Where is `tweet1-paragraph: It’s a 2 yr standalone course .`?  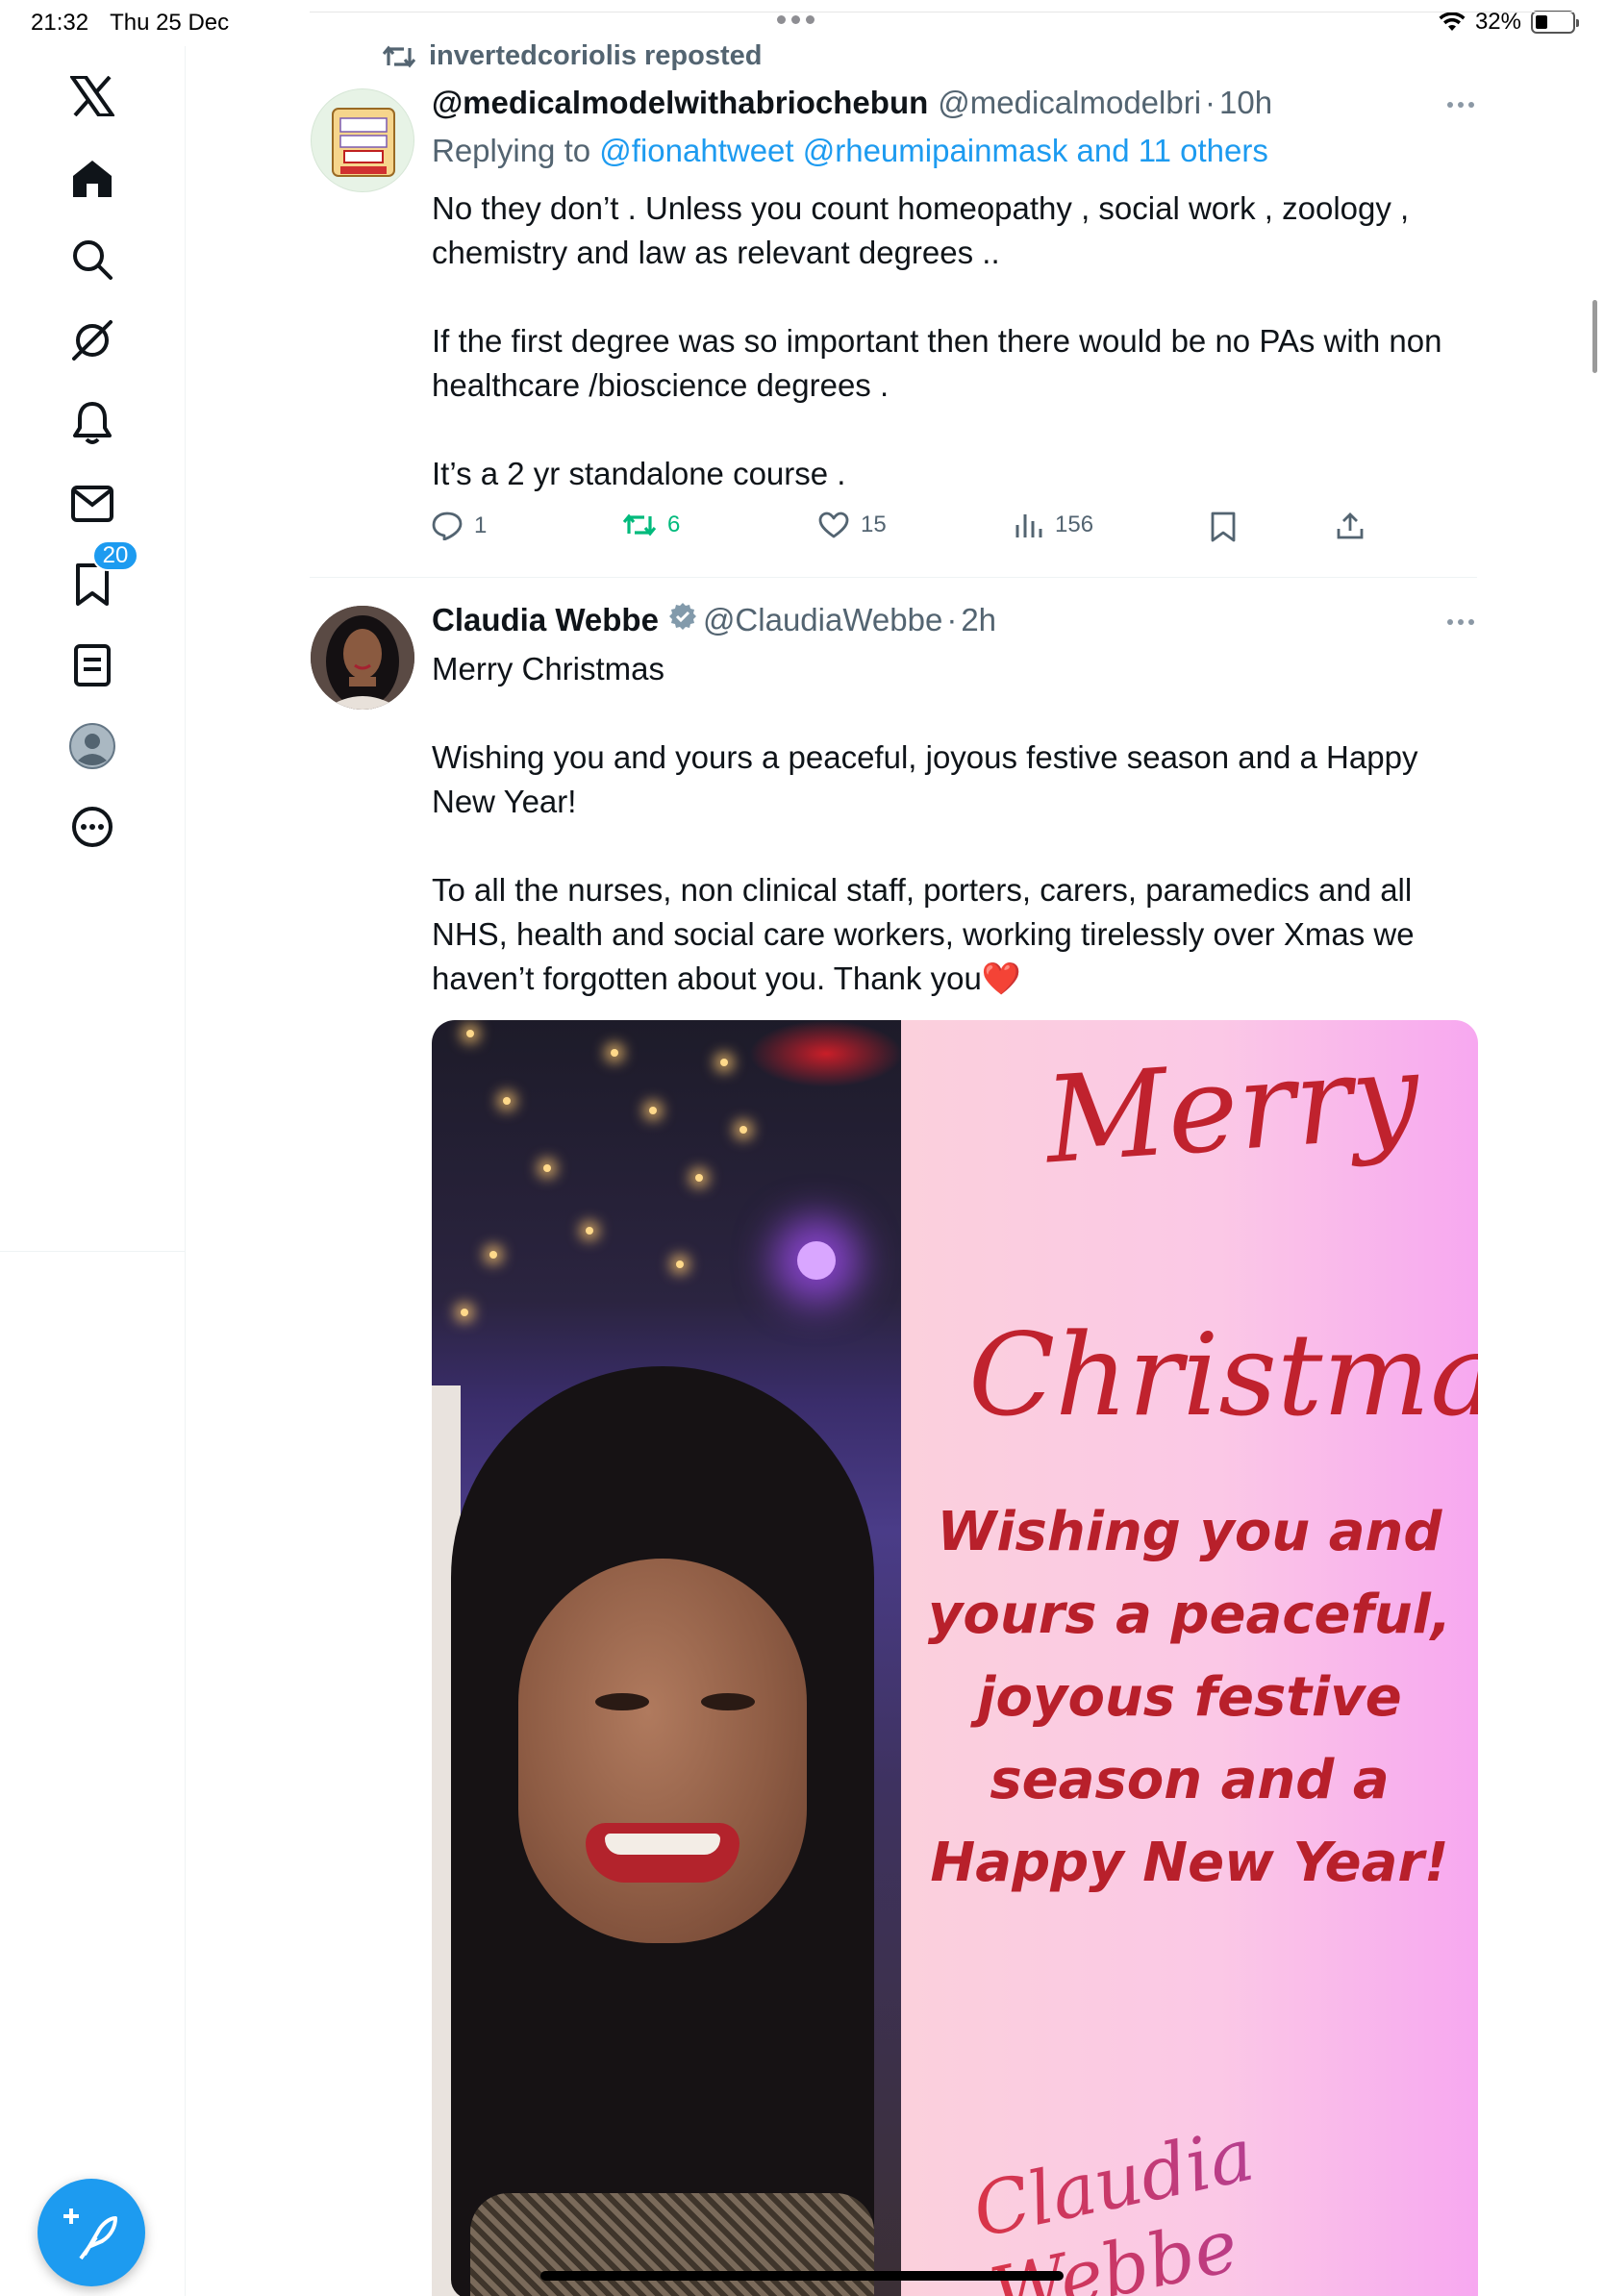 tweet1-paragraph: It’s a 2 yr standalone course . is located at coordinates (639, 473).